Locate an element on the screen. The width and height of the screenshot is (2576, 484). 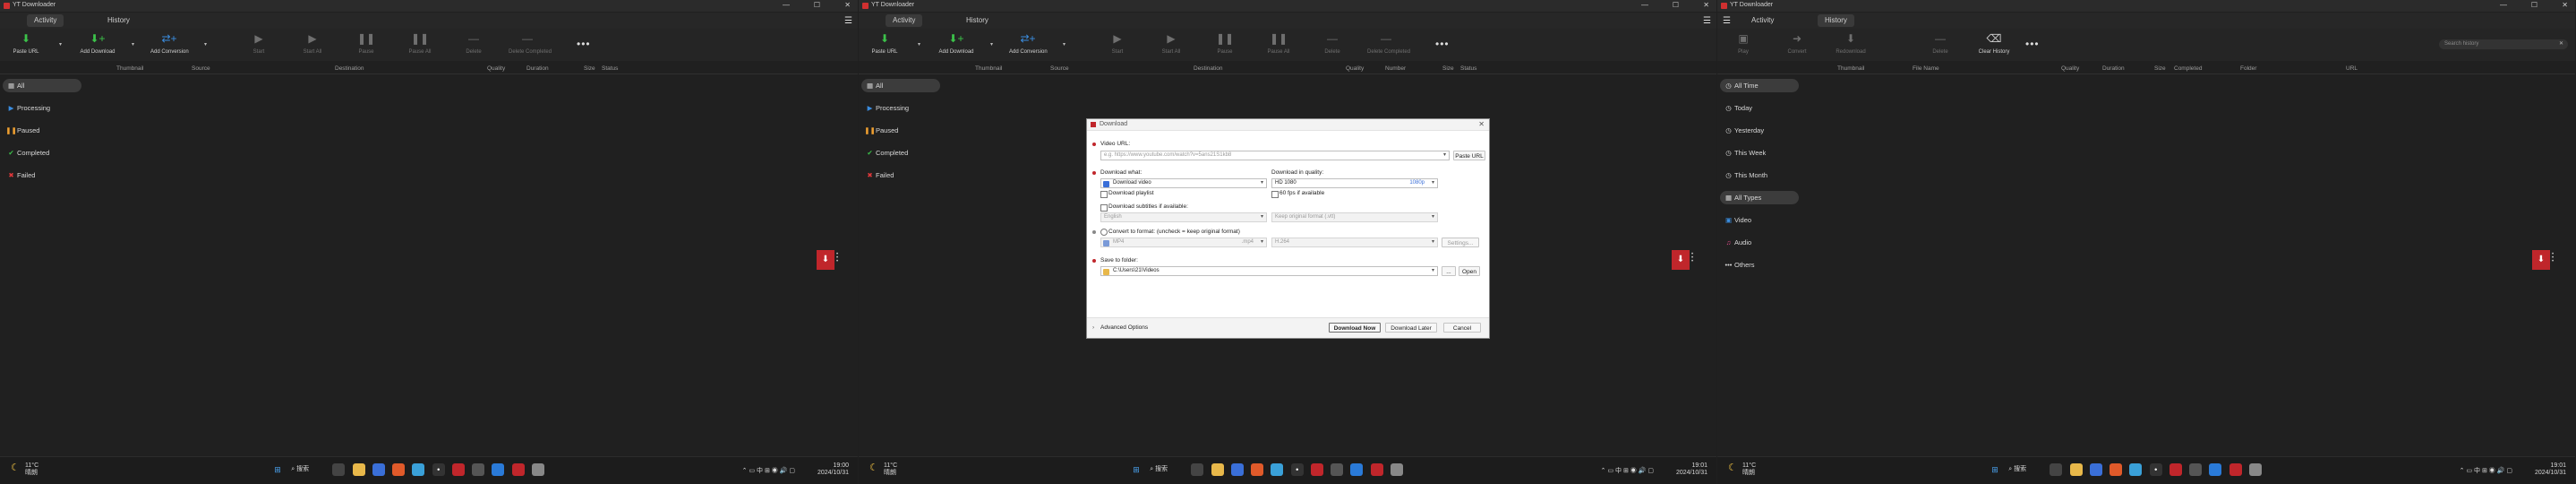
paste-url-button: ⬇ Paste URL is located at coordinates (884, 43).